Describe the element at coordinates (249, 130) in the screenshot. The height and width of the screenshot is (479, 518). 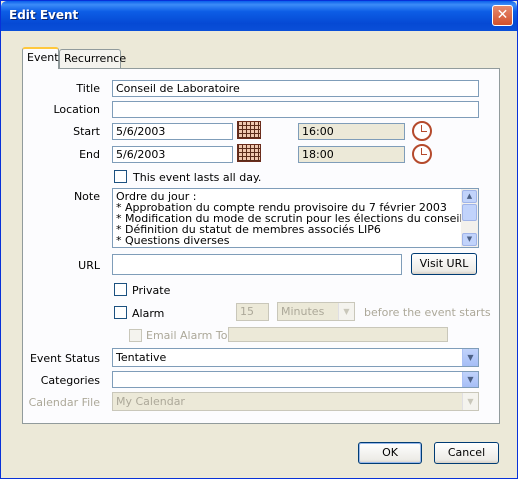
I see `start-calendar-icon` at that location.